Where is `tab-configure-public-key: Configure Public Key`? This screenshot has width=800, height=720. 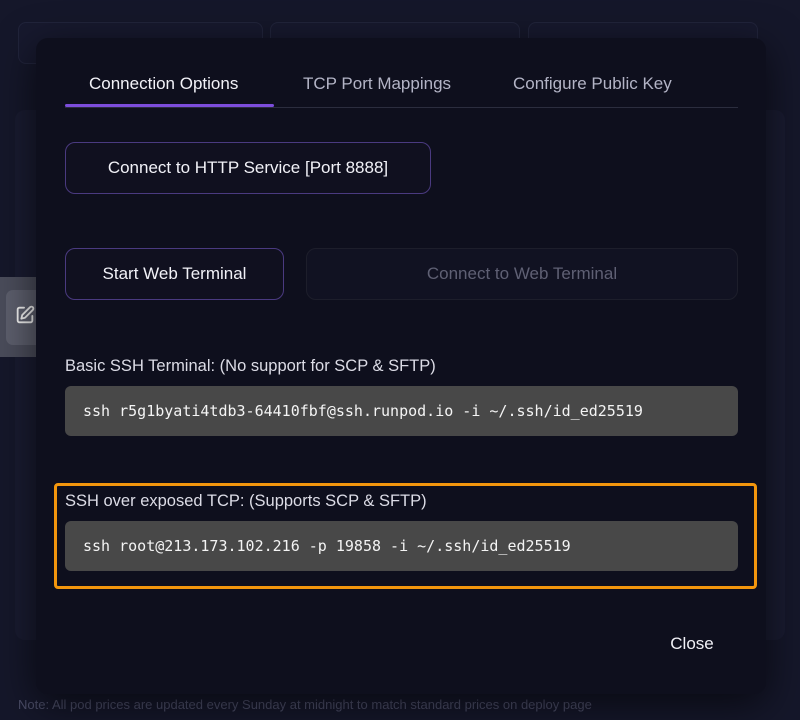
tab-configure-public-key: Configure Public Key is located at coordinates (592, 84).